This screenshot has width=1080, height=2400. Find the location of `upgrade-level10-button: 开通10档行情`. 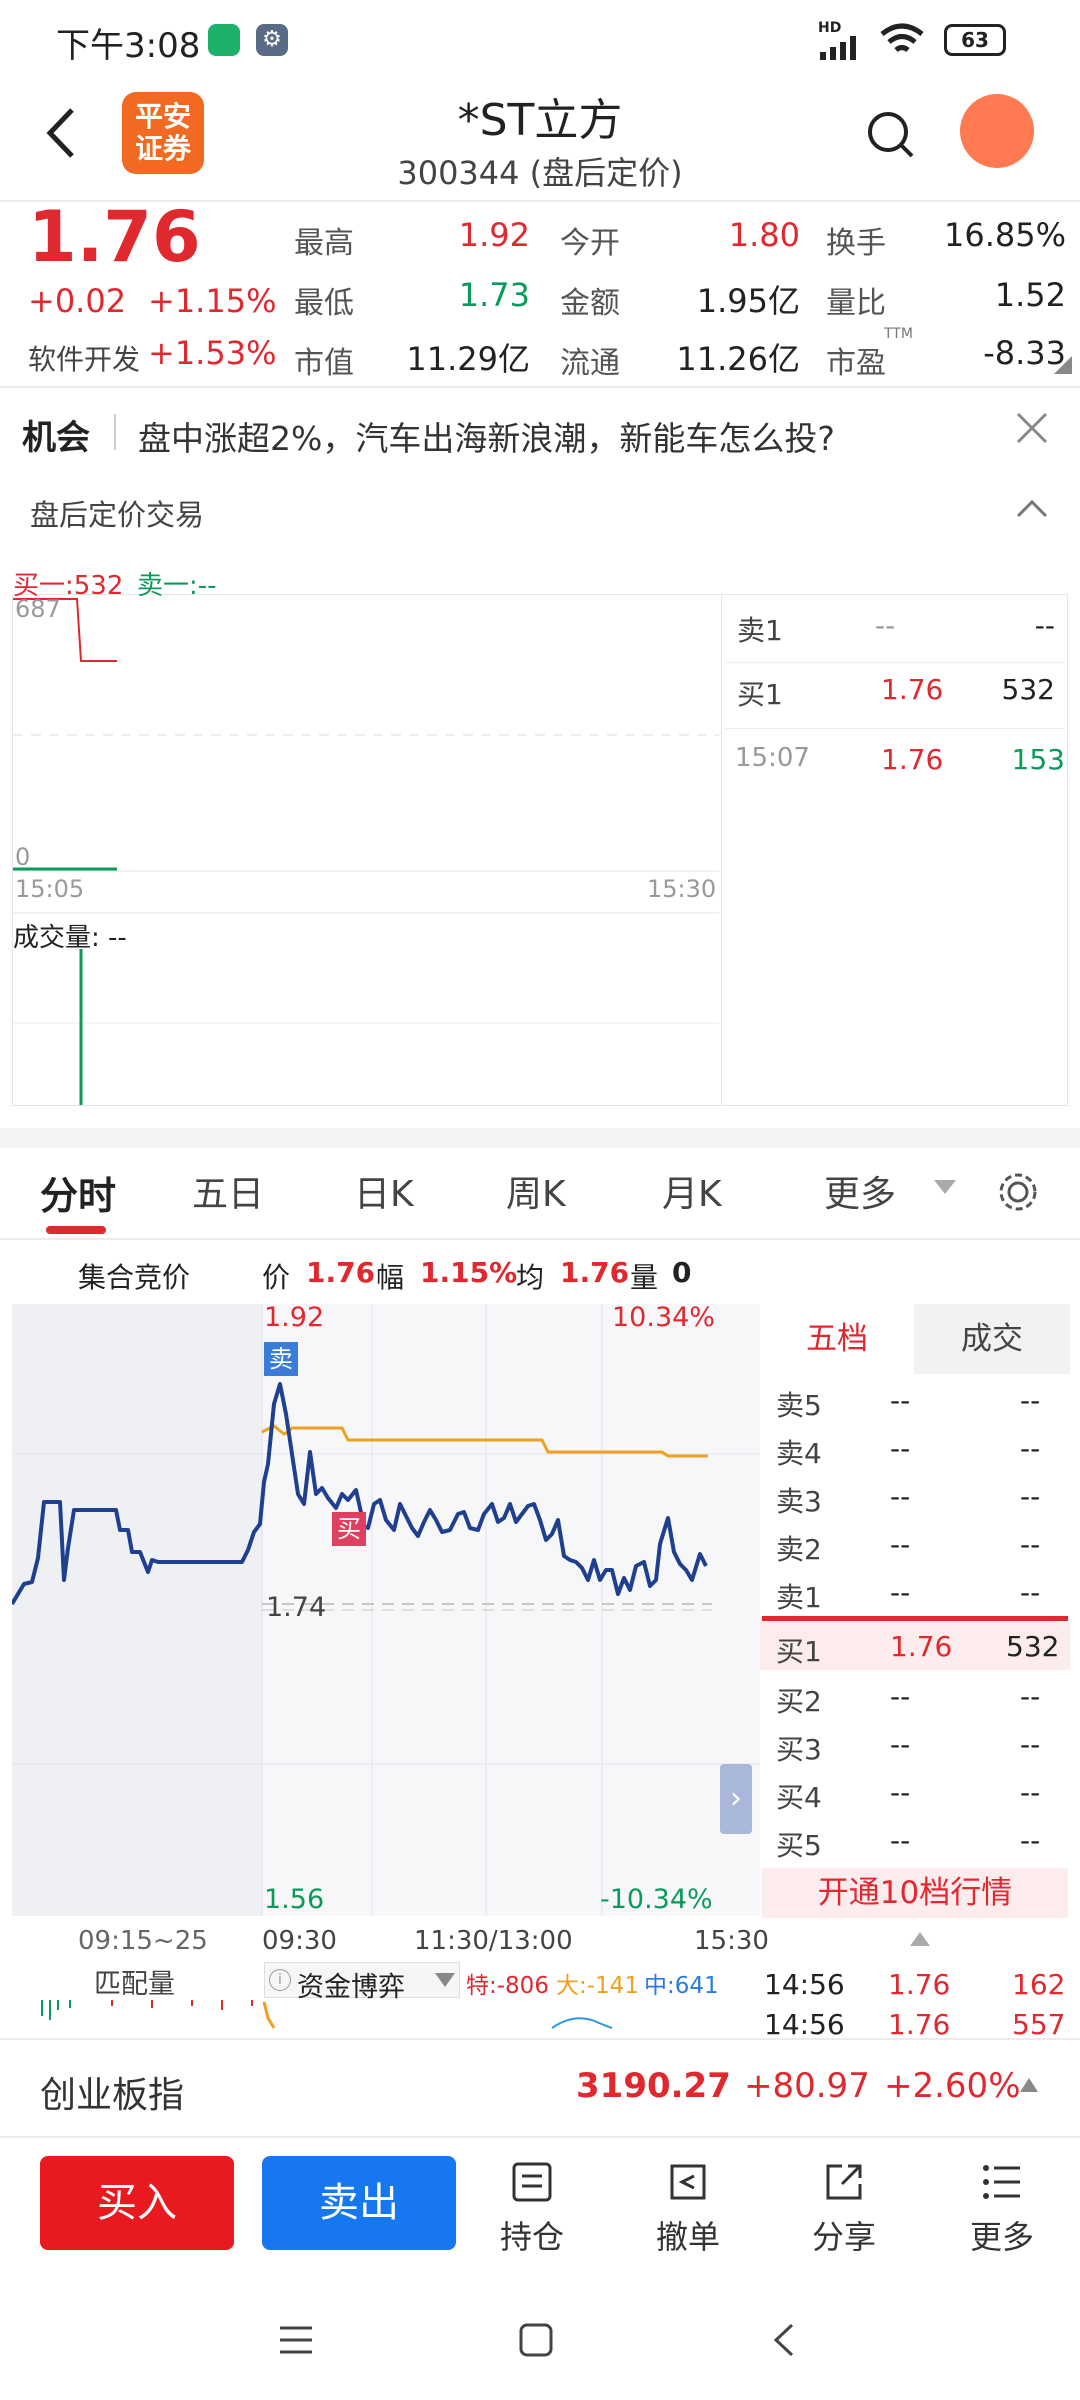

upgrade-level10-button: 开通10档行情 is located at coordinates (915, 1893).